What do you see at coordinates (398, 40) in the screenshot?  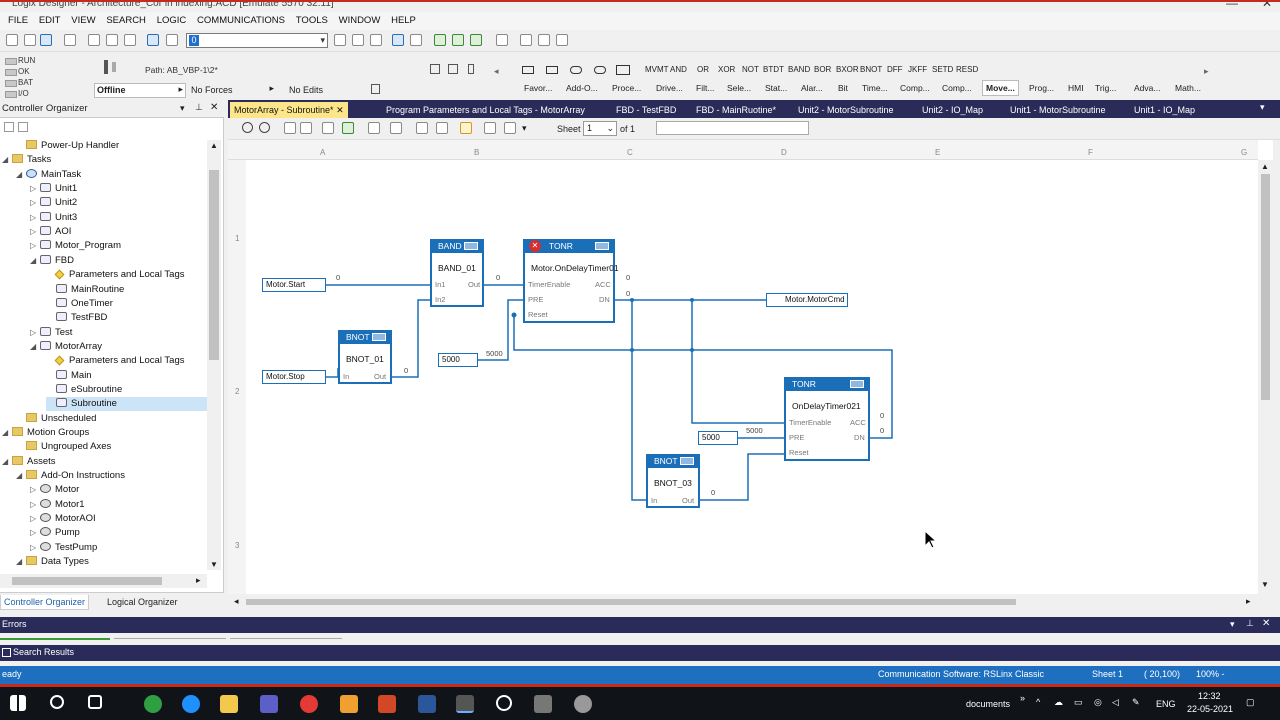 I see `verify-icon` at bounding box center [398, 40].